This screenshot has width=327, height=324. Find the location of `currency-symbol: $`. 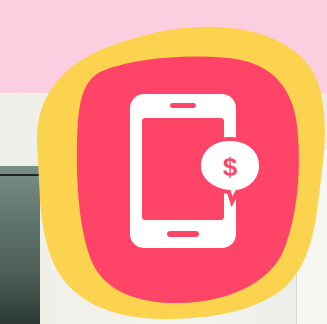

currency-symbol: $ is located at coordinates (230, 167).